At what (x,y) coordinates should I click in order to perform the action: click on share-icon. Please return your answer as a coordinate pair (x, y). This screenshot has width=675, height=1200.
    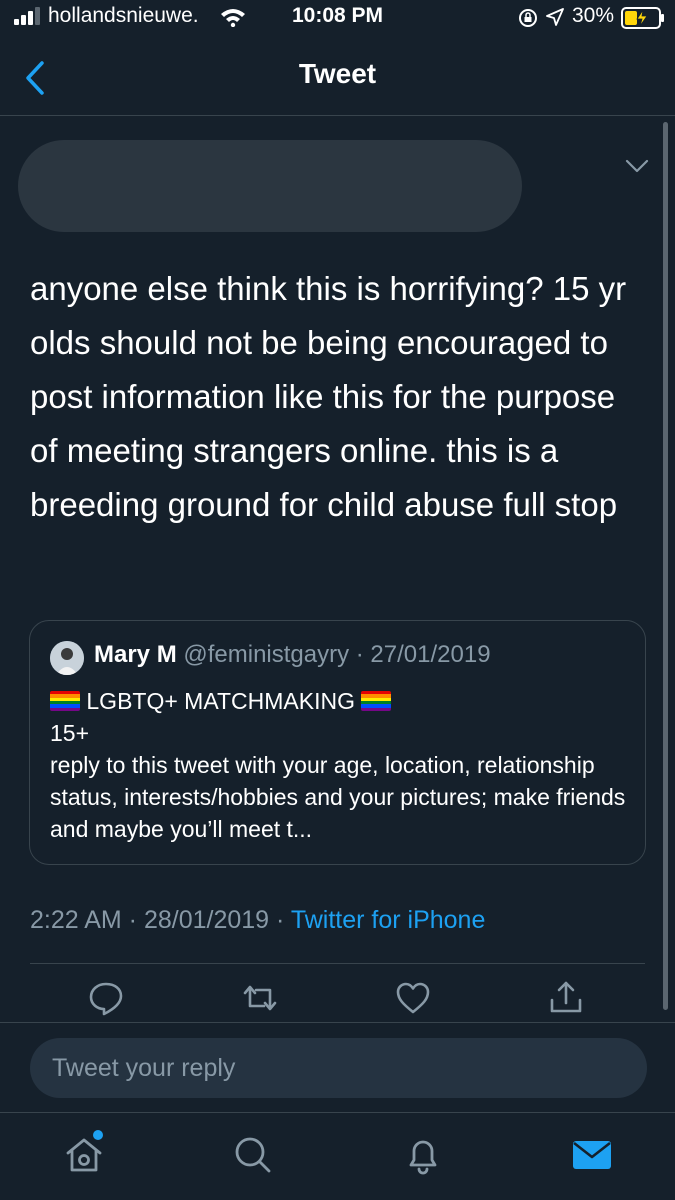
    Looking at the image, I should click on (566, 998).